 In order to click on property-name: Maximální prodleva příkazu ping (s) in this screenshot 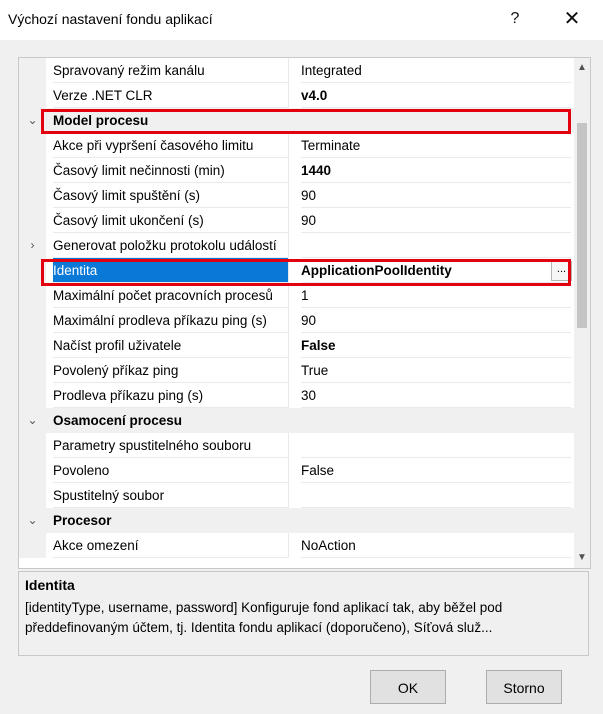, I will do `click(171, 320)`.